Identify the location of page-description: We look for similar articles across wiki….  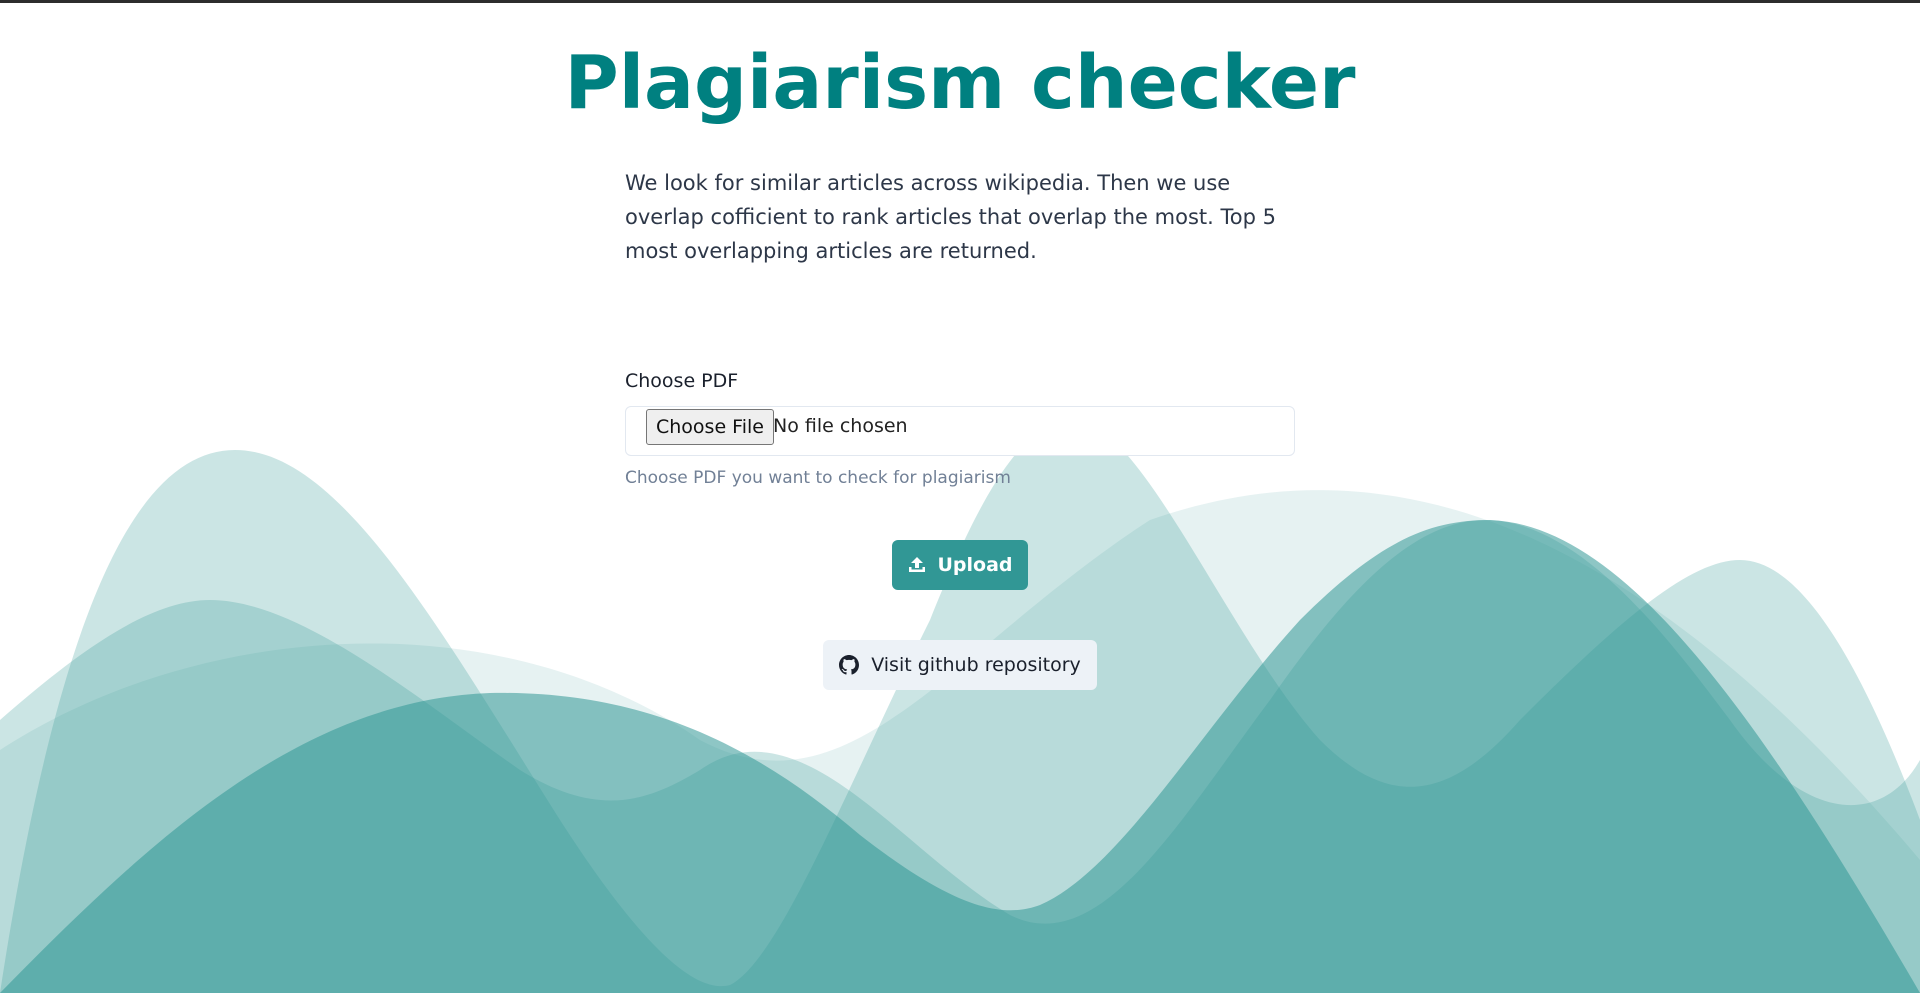
(950, 217).